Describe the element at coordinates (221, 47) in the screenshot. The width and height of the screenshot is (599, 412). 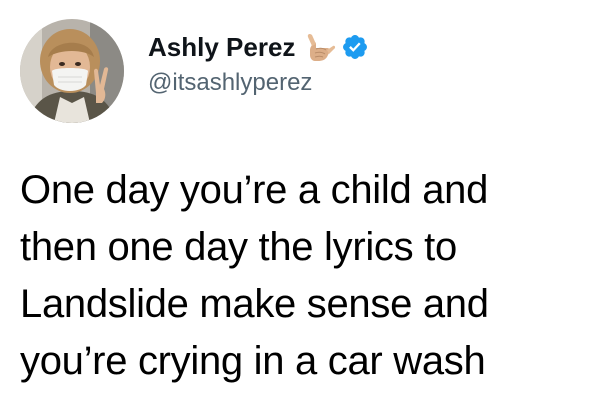
I see `display-name: Ashly Perez` at that location.